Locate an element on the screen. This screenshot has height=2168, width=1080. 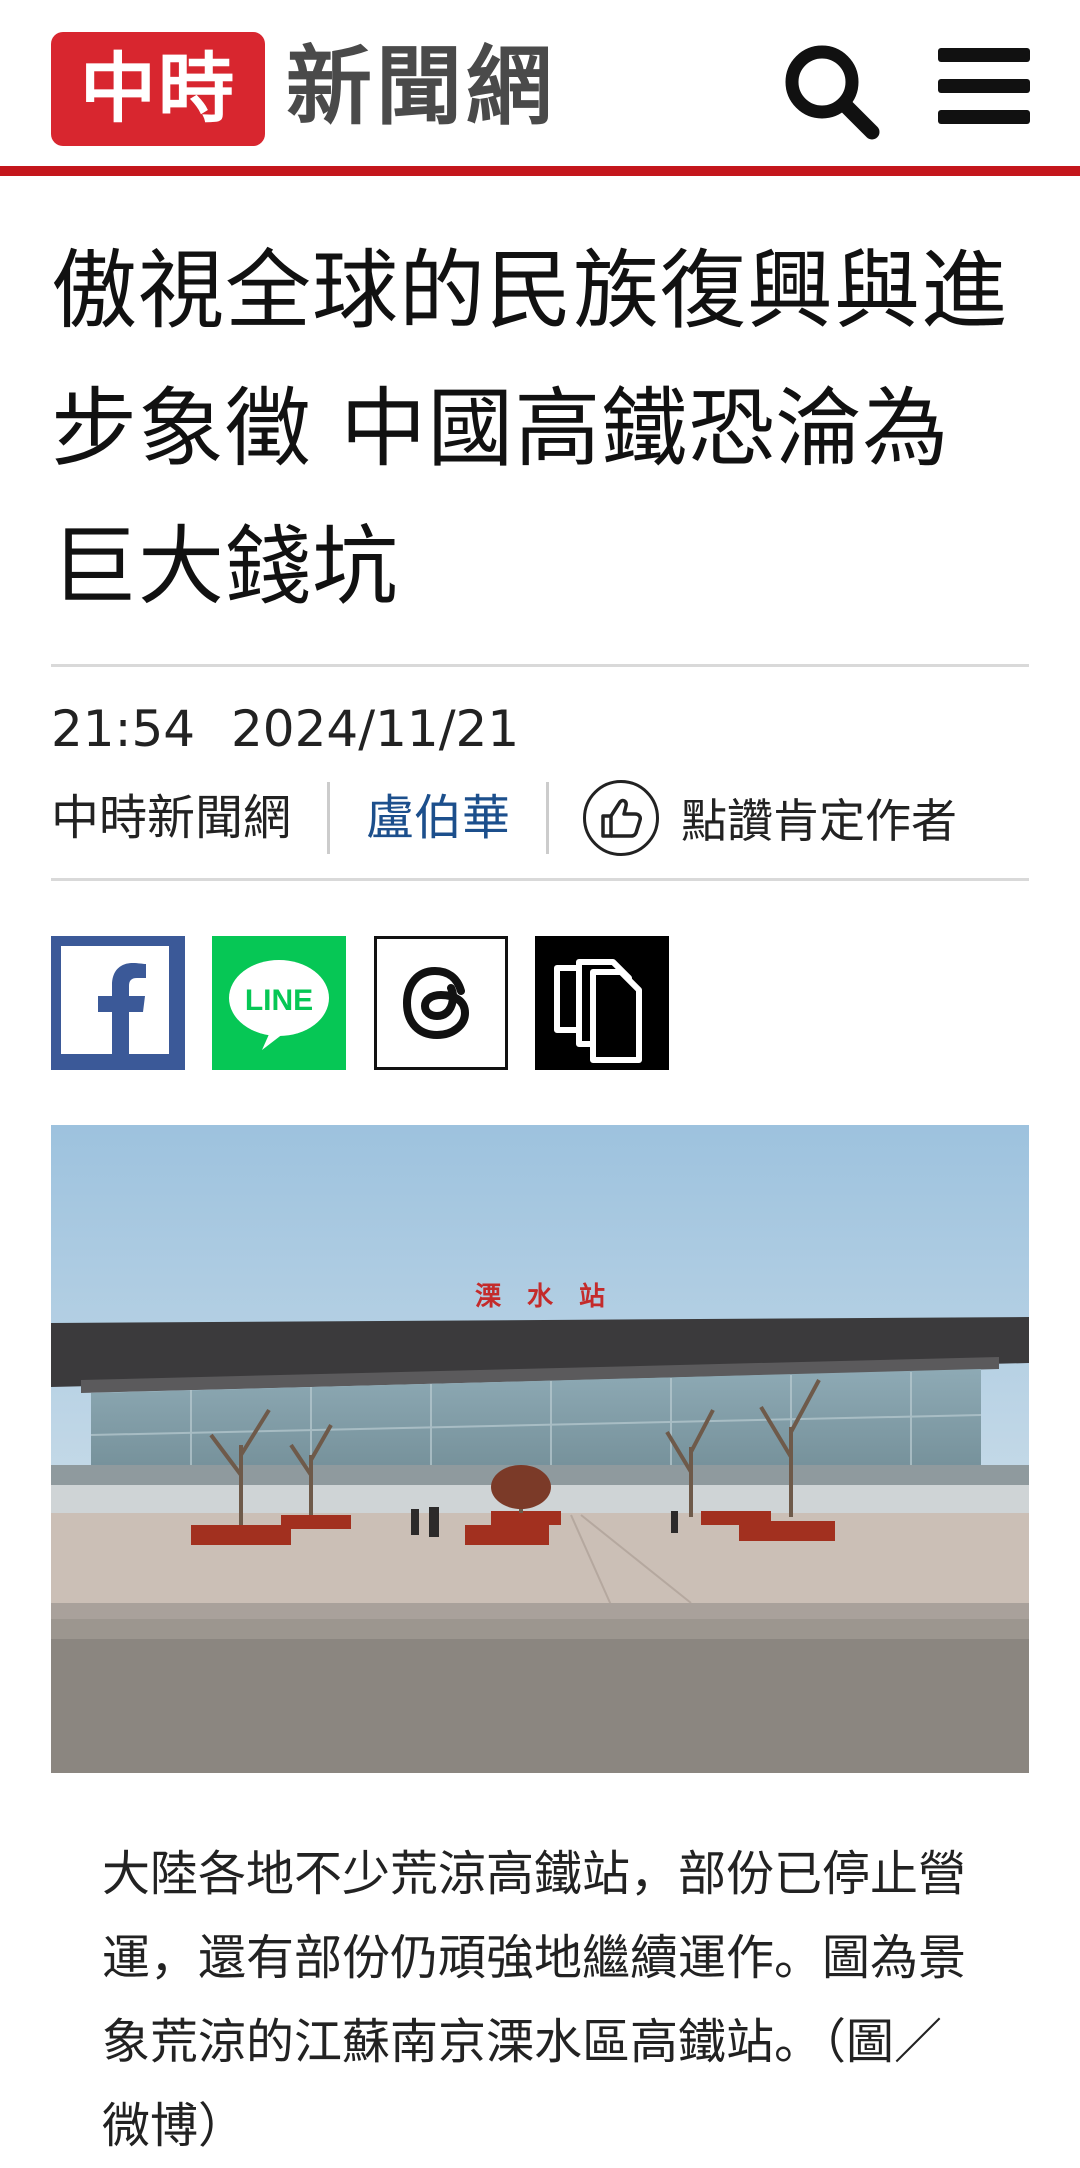
site-header: 中時 新聞網 is located at coordinates (540, 88).